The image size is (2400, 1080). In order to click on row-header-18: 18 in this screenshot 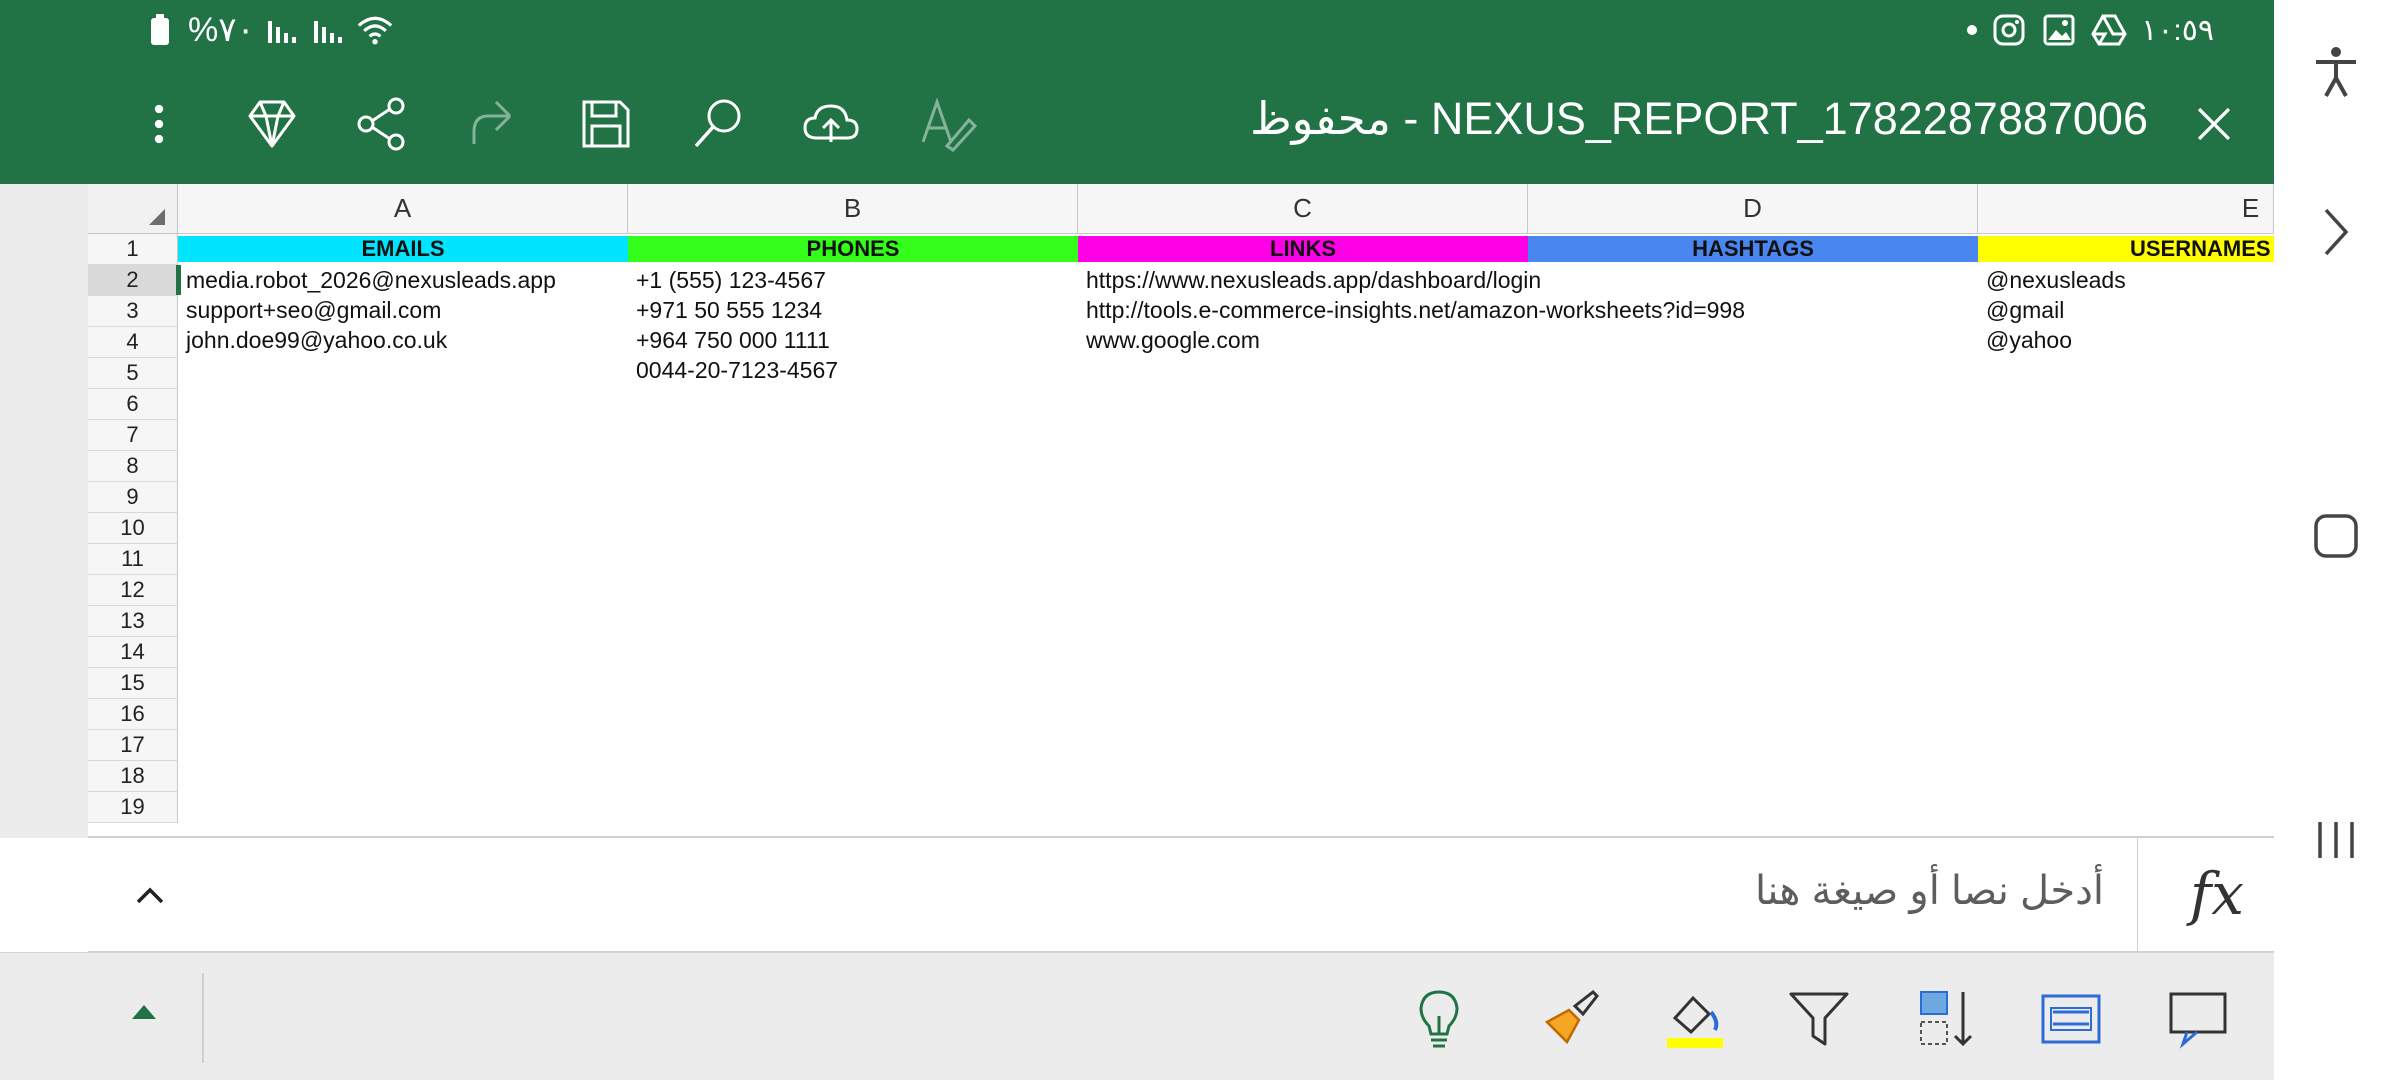, I will do `click(133, 776)`.